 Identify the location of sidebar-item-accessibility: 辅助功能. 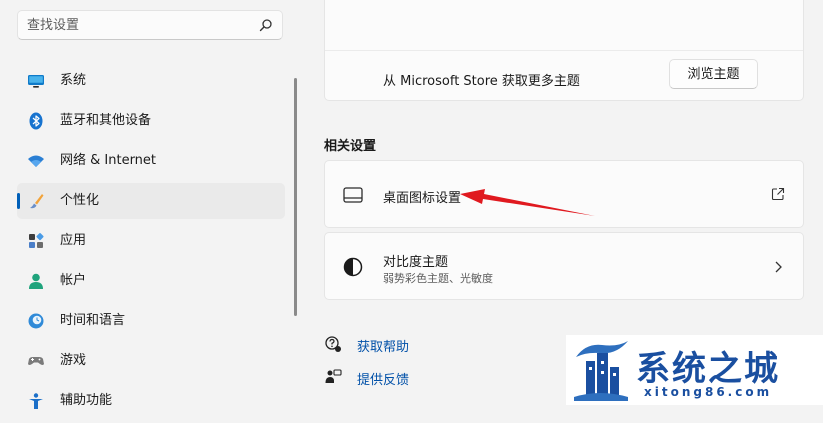
(151, 401).